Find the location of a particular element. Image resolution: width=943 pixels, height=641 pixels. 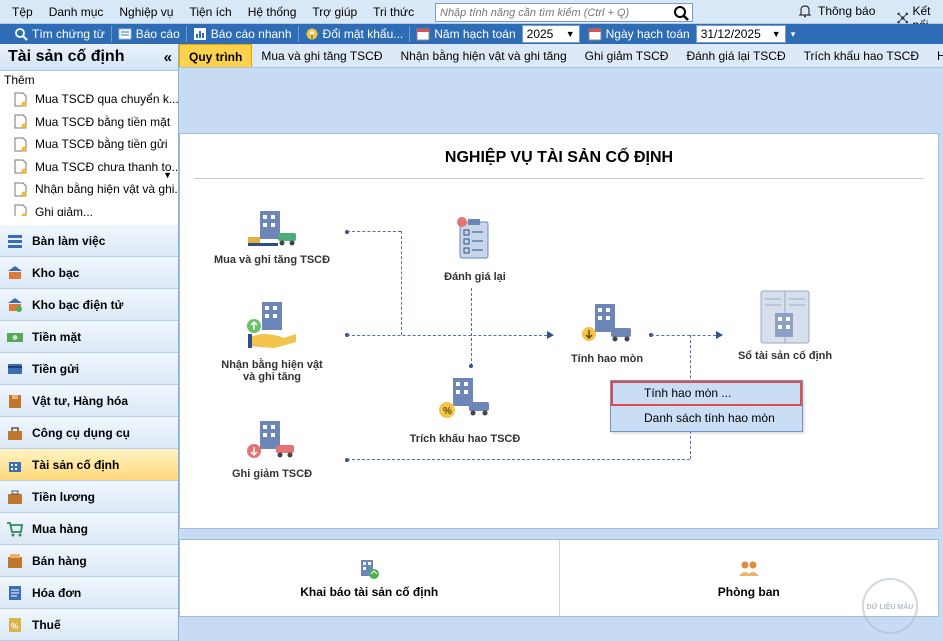

tab-decrease: Ghi giảm TSCĐ is located at coordinates (627, 55).